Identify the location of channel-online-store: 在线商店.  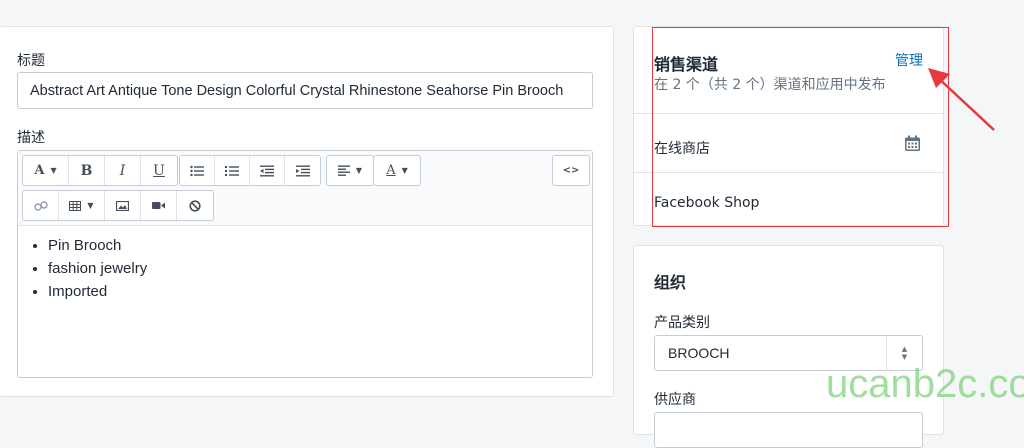
(682, 149).